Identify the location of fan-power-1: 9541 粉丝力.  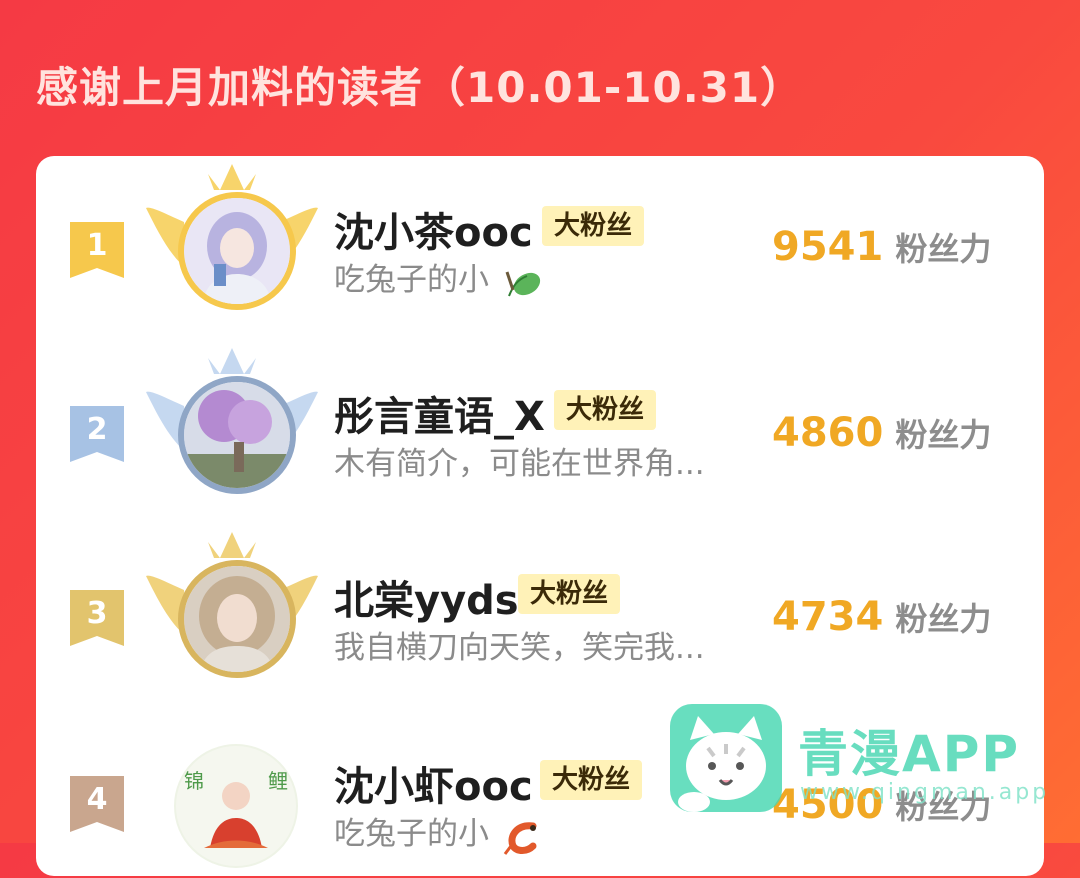
(882, 247).